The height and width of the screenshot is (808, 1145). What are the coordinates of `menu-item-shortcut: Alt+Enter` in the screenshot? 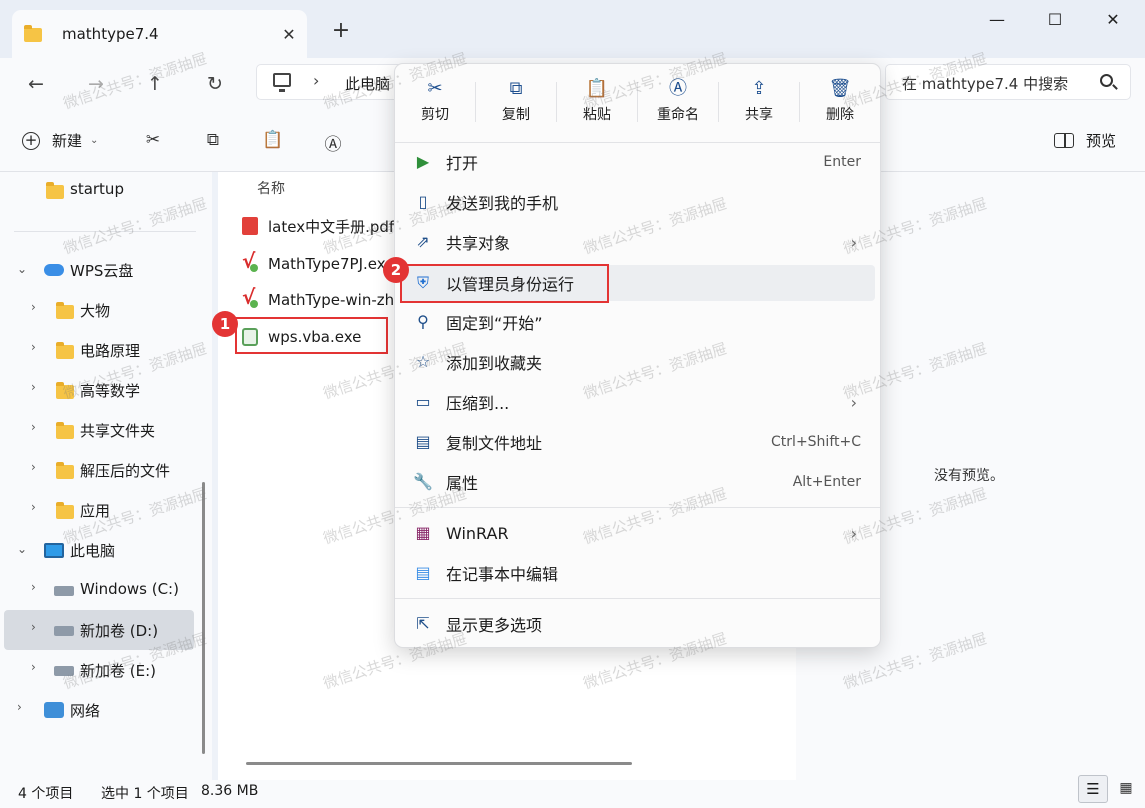 It's located at (826, 482).